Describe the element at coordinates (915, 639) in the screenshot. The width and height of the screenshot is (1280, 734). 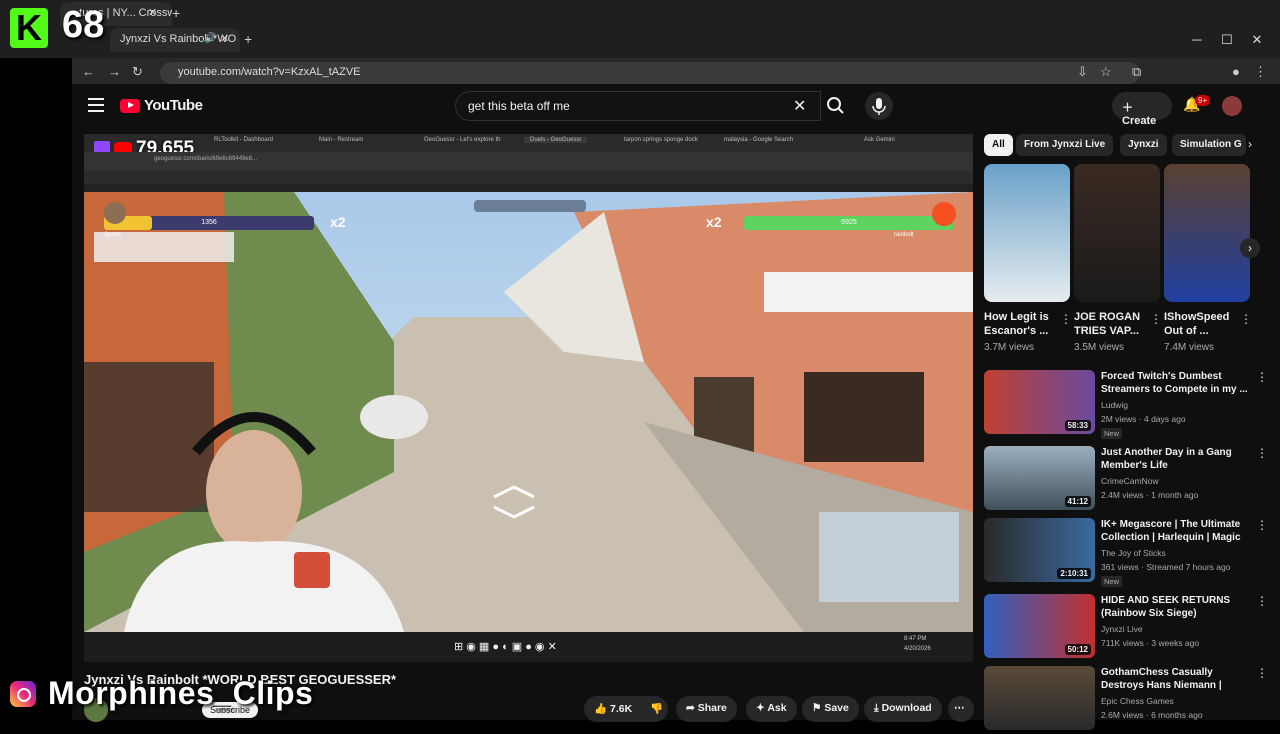
I see `taskbar-time: 8:47 PM` at that location.